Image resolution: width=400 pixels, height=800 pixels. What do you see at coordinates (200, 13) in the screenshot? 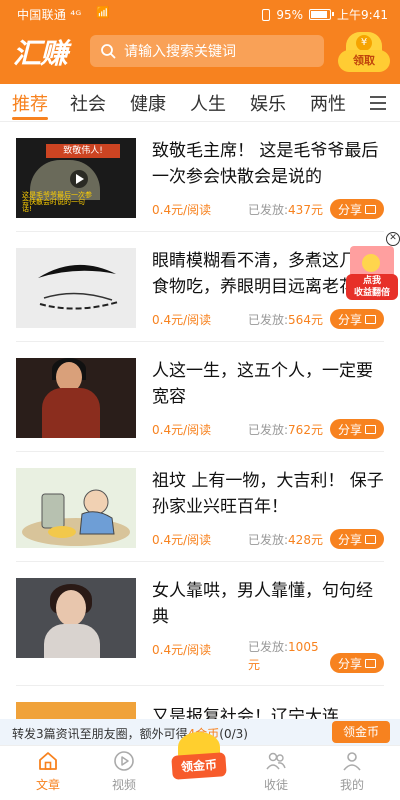
I see `status-bar: 中国联通 ⁴ᴳ 📶 95% 上午9:41` at bounding box center [200, 13].